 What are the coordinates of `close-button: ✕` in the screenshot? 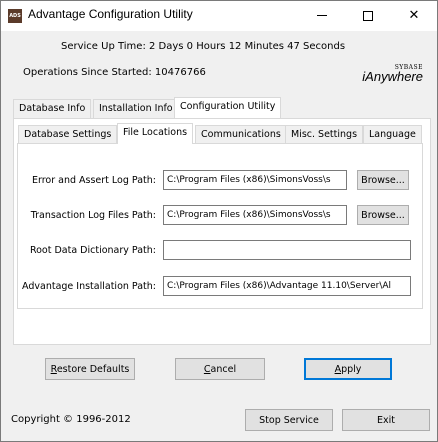 It's located at (414, 16).